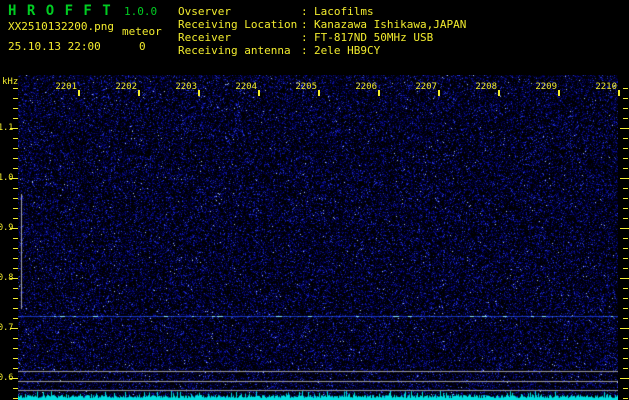 The image size is (629, 400). I want to click on app-version-label: 1.0.0, so click(141, 11).